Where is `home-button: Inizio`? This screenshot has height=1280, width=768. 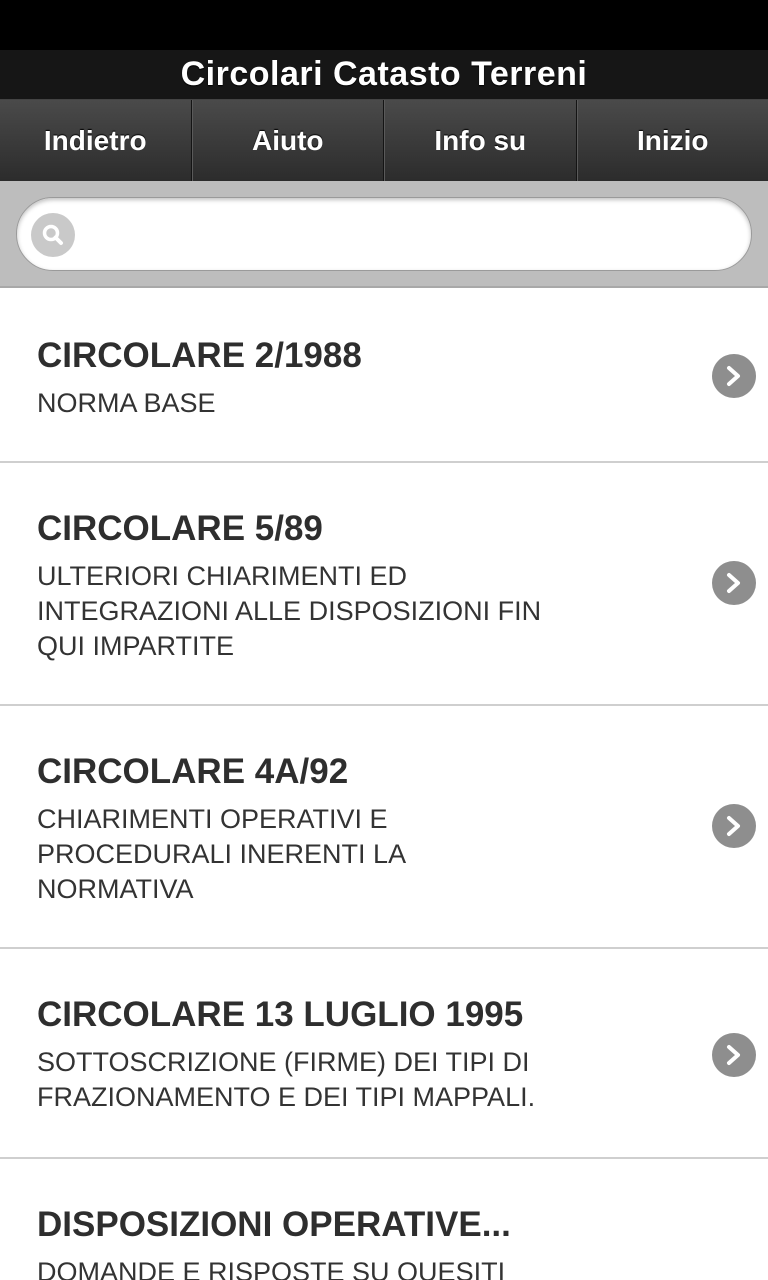 home-button: Inizio is located at coordinates (672, 140).